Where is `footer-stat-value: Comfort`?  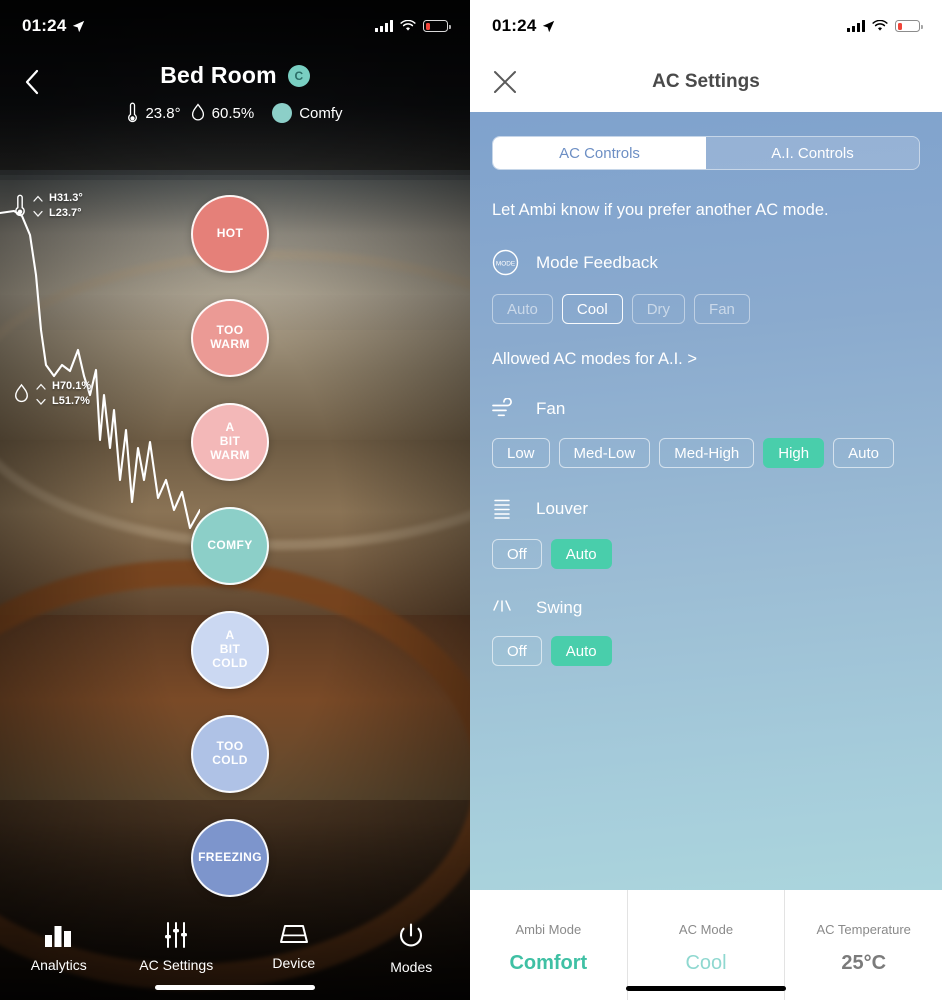
footer-stat-value: Comfort is located at coordinates (548, 962).